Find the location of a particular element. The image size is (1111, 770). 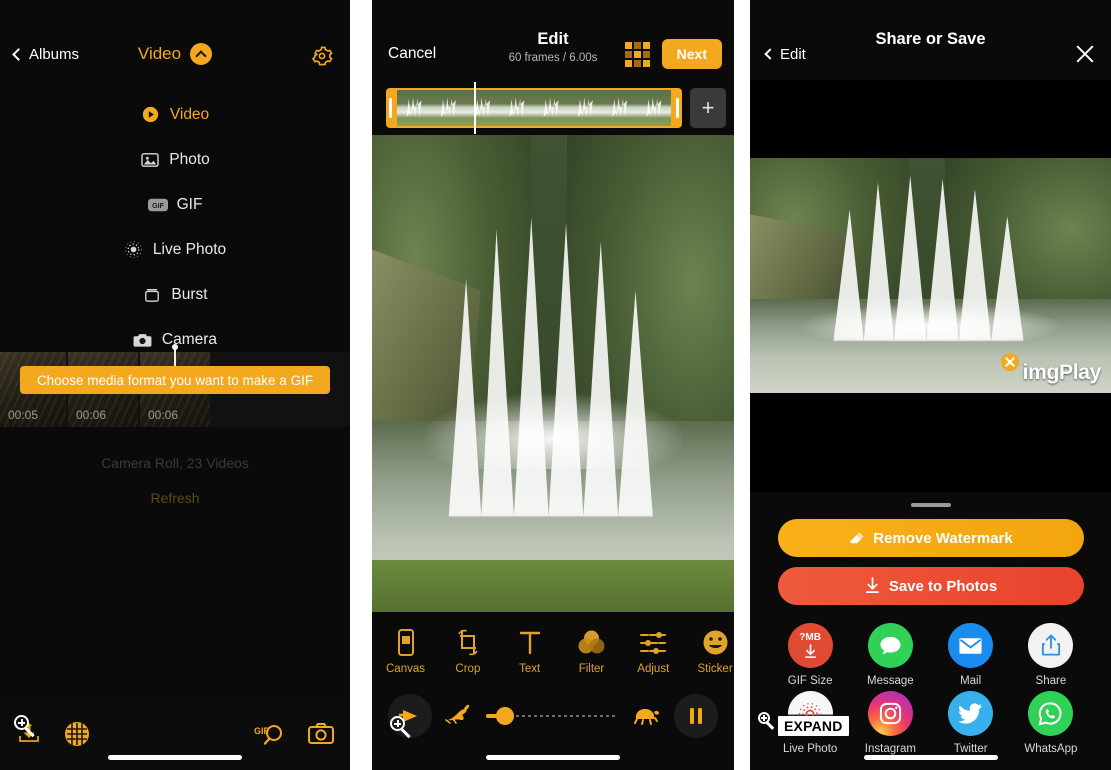

share-icon is located at coordinates (1051, 645).